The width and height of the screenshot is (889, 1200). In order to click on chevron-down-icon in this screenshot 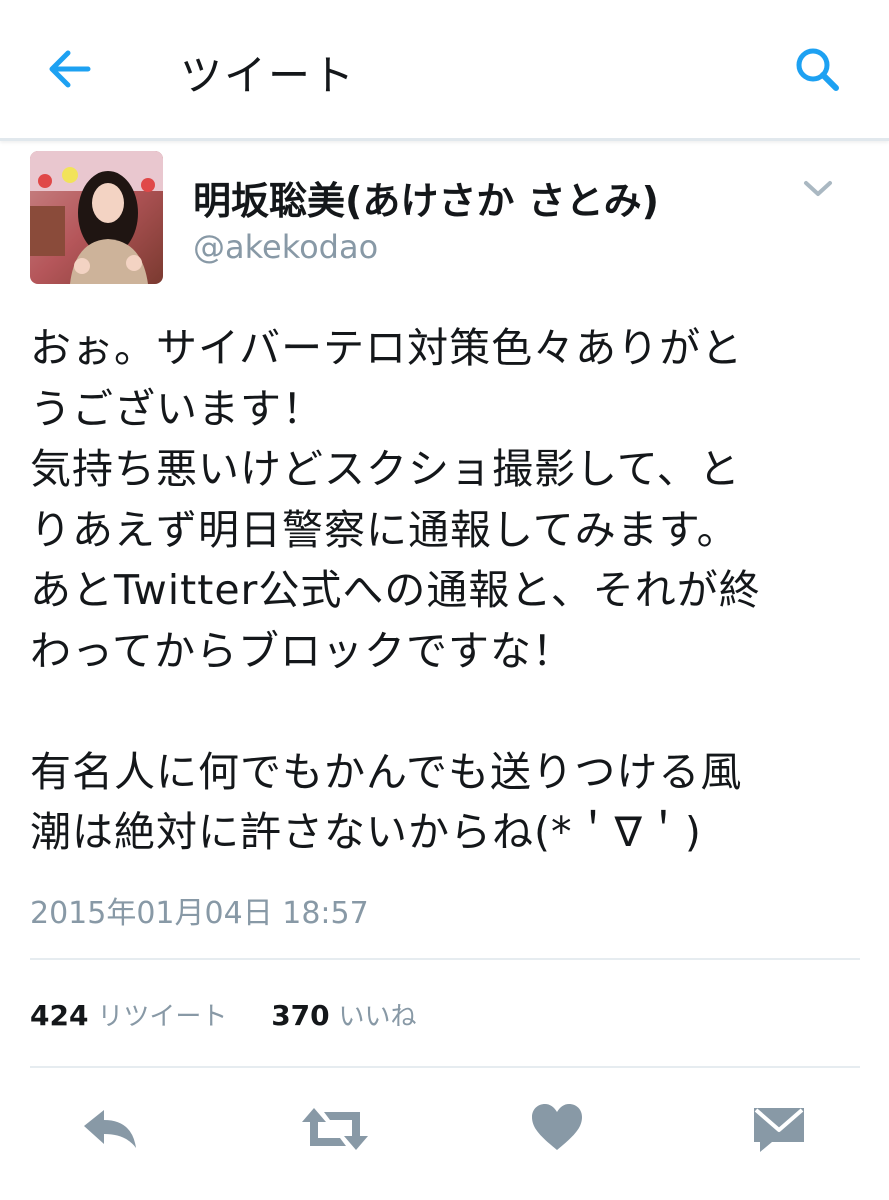, I will do `click(818, 188)`.